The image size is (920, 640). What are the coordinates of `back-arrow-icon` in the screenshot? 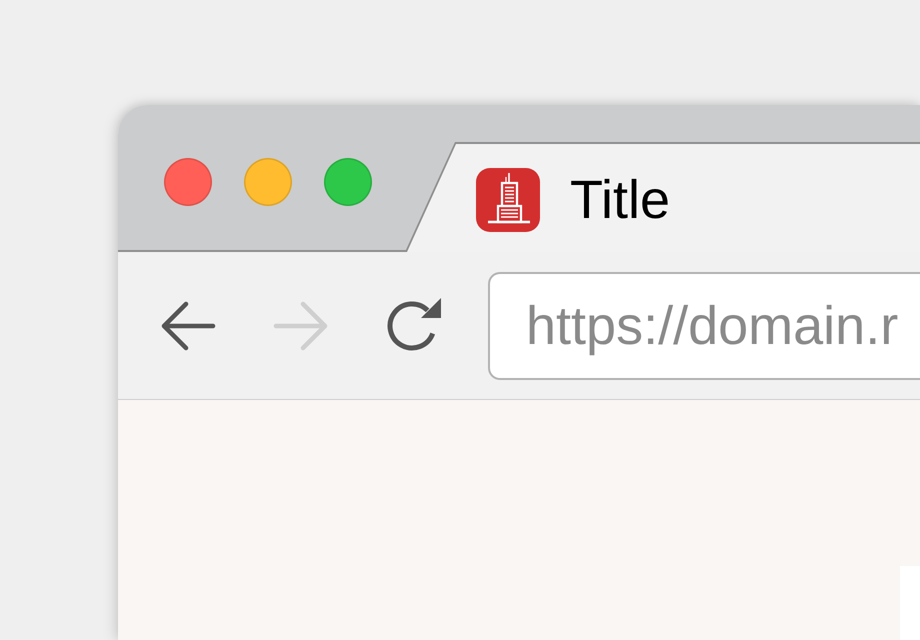 It's located at (188, 326).